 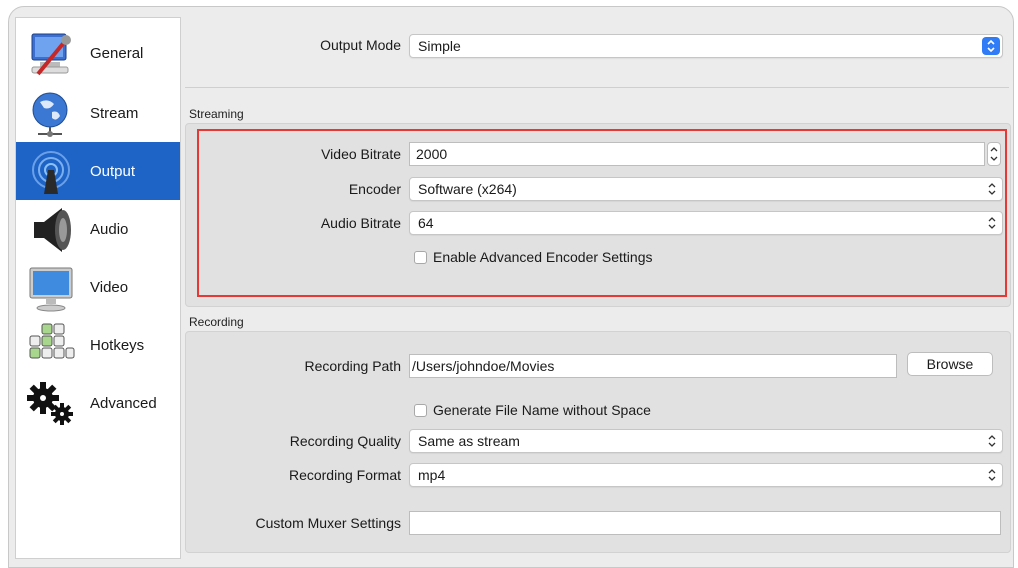 I want to click on sidebar-item-output: Output, so click(x=98, y=171).